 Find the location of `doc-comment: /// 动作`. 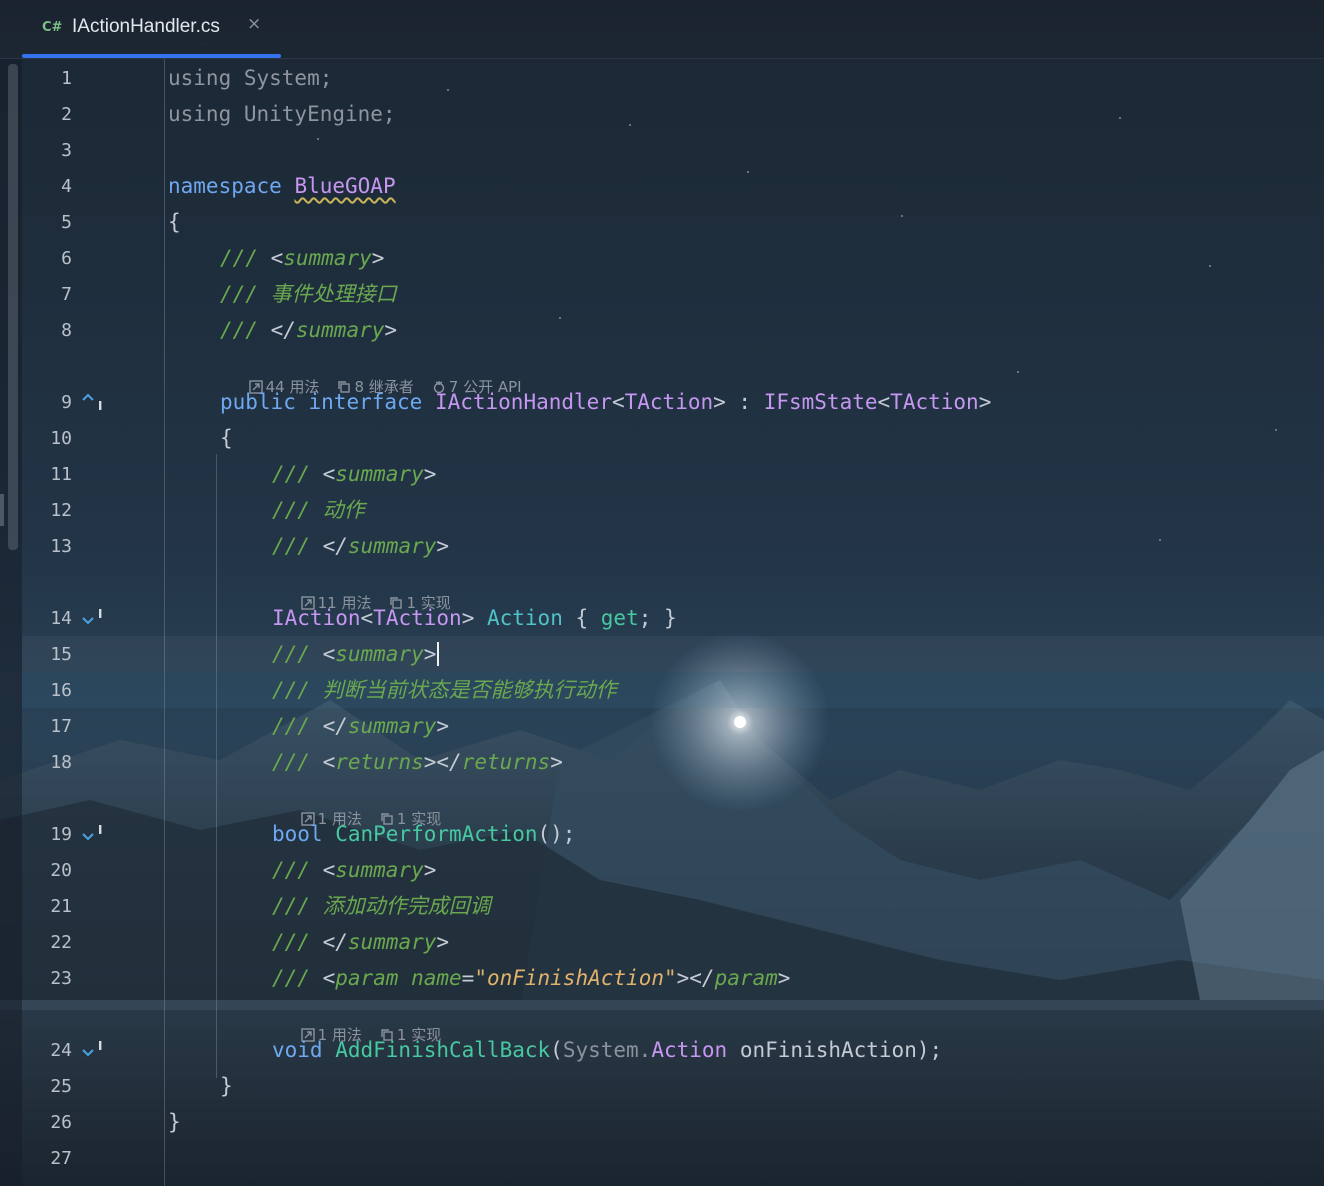

doc-comment: /// 动作 is located at coordinates (318, 510).